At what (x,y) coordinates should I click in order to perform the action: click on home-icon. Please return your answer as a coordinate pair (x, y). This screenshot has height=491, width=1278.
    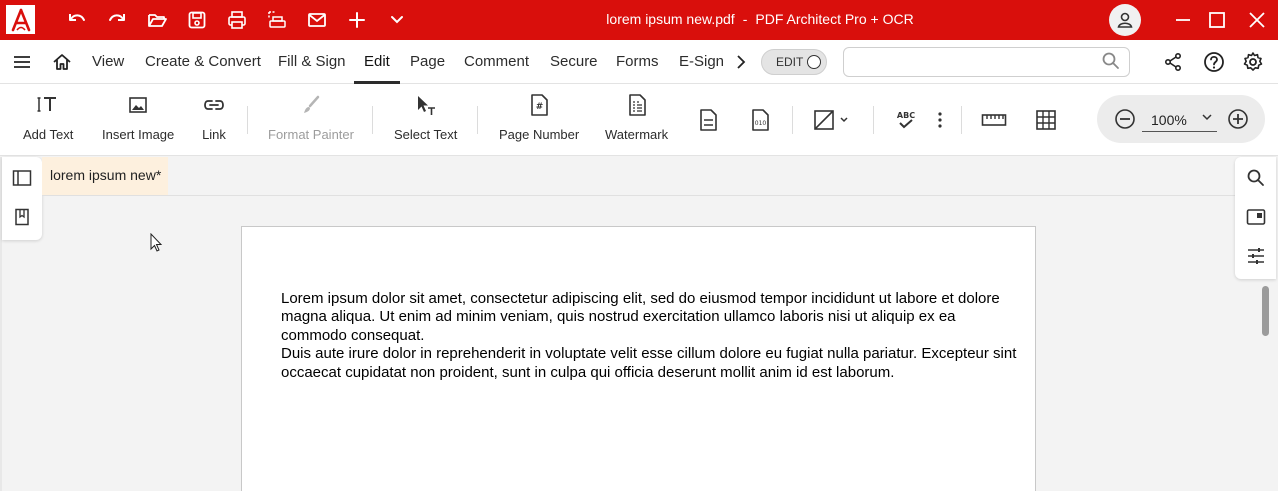
    Looking at the image, I should click on (62, 62).